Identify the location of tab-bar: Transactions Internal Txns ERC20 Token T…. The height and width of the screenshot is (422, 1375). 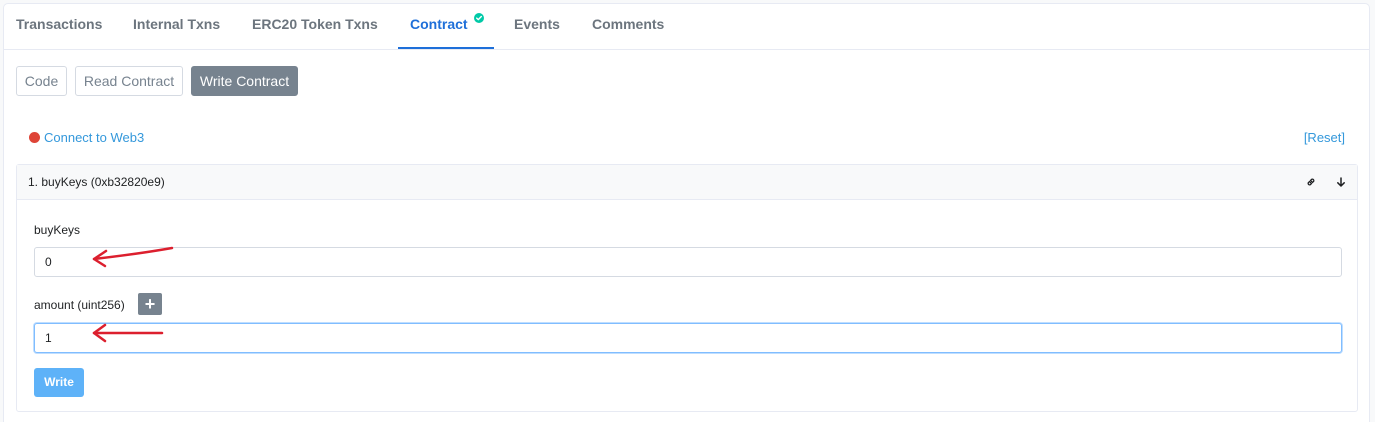
(686, 27).